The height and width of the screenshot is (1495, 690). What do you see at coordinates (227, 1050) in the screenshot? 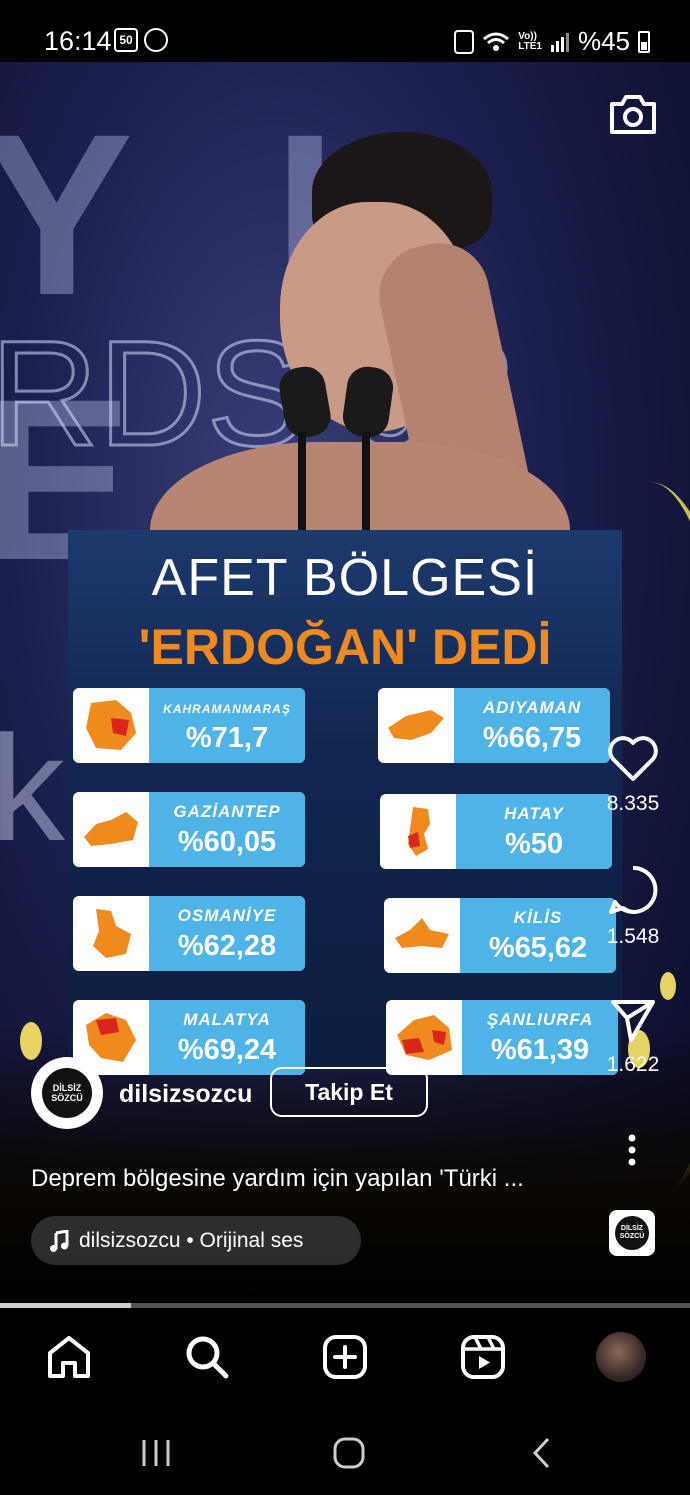
I see `region-value: %69,24` at bounding box center [227, 1050].